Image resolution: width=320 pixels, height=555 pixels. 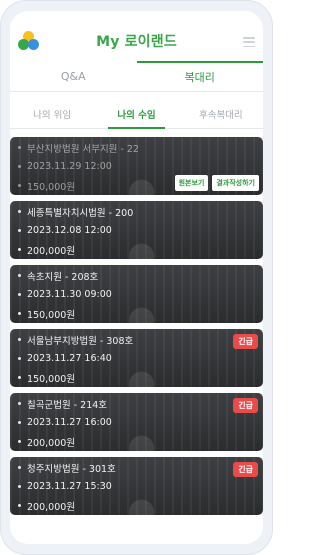 I want to click on card-row: 세종특별자치시법원 - 200, so click(x=136, y=211).